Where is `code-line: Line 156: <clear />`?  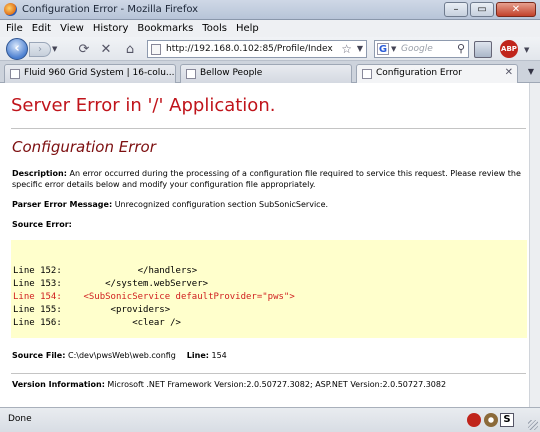
code-line: Line 156: <clear /> is located at coordinates (97, 323).